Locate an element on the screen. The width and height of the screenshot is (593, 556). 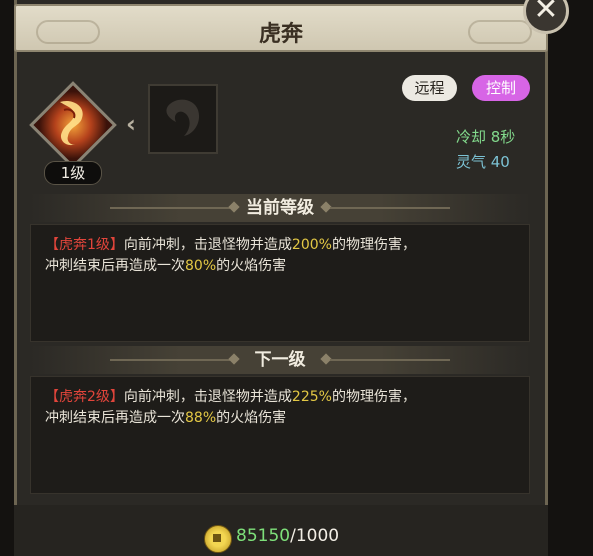
gold-coin-icon is located at coordinates (218, 539).